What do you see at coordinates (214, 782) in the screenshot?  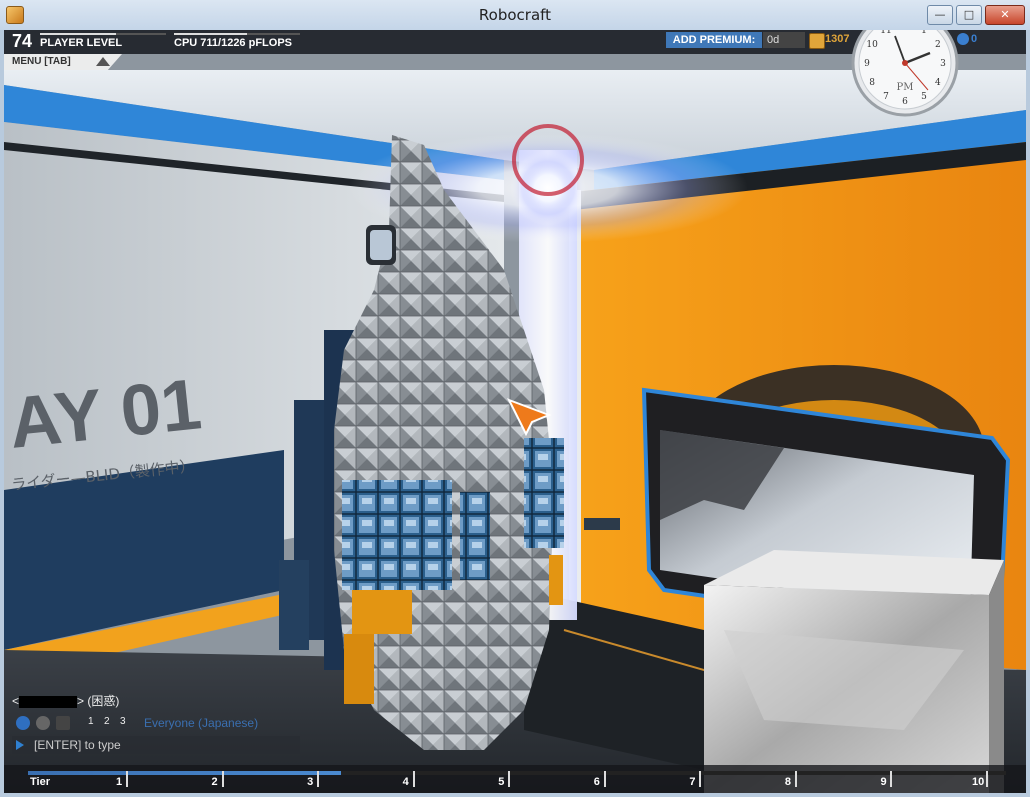 I see `tier-tick-label: 2` at bounding box center [214, 782].